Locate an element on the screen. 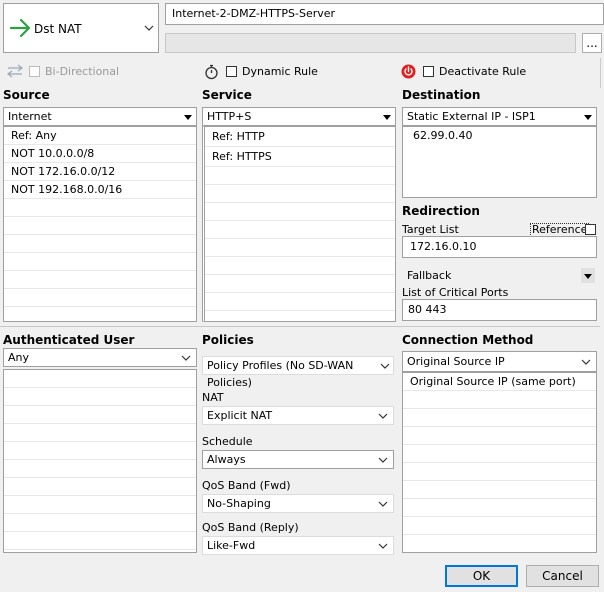 Image resolution: width=604 pixels, height=592 pixels. service-combo: HTTP+S is located at coordinates (299, 116).